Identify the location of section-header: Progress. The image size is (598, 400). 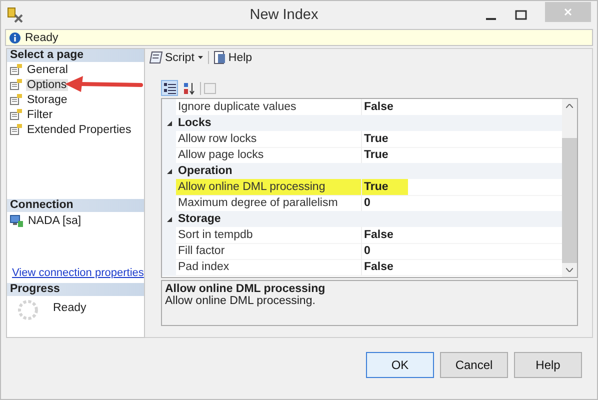
(75, 289).